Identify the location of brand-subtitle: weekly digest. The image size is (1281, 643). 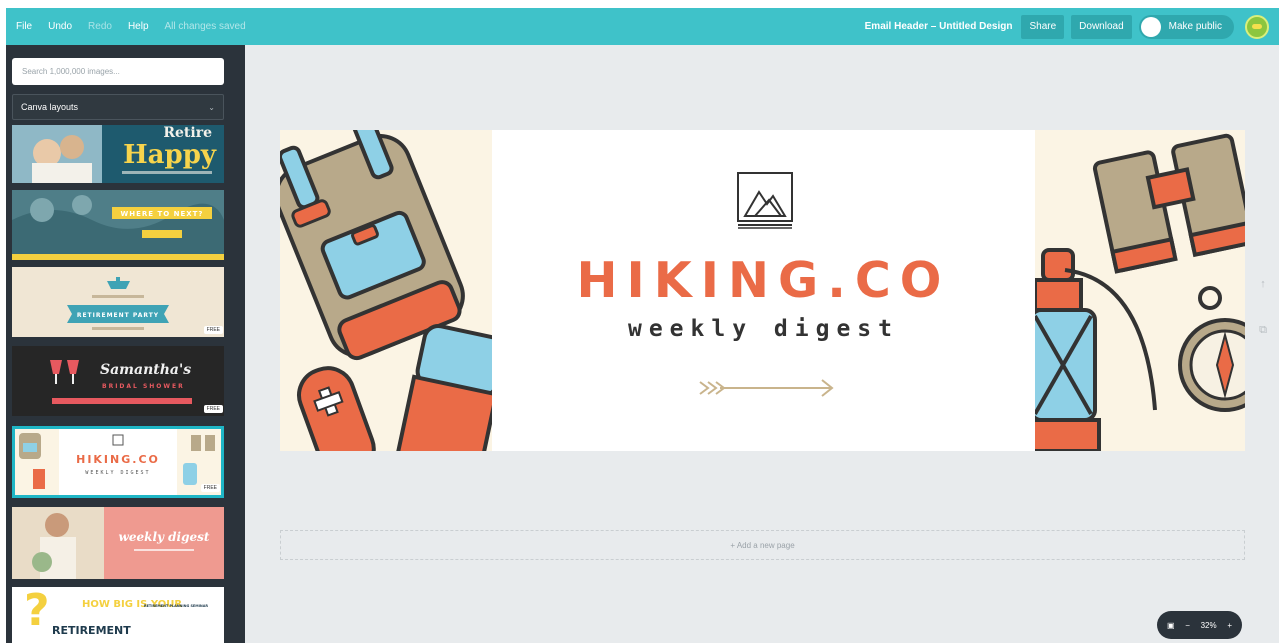
(763, 329).